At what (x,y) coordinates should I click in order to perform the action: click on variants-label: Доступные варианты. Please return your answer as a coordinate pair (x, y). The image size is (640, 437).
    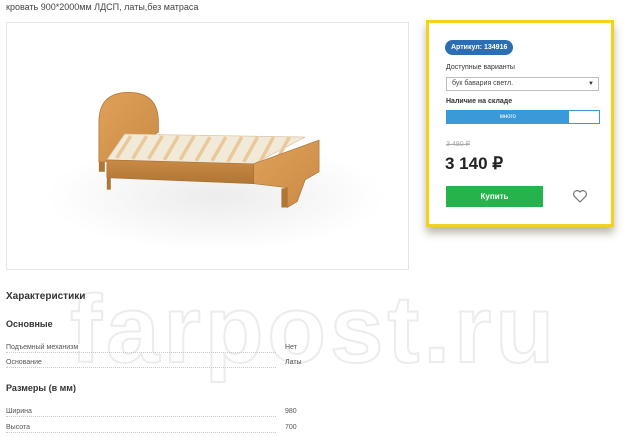
    Looking at the image, I should click on (480, 67).